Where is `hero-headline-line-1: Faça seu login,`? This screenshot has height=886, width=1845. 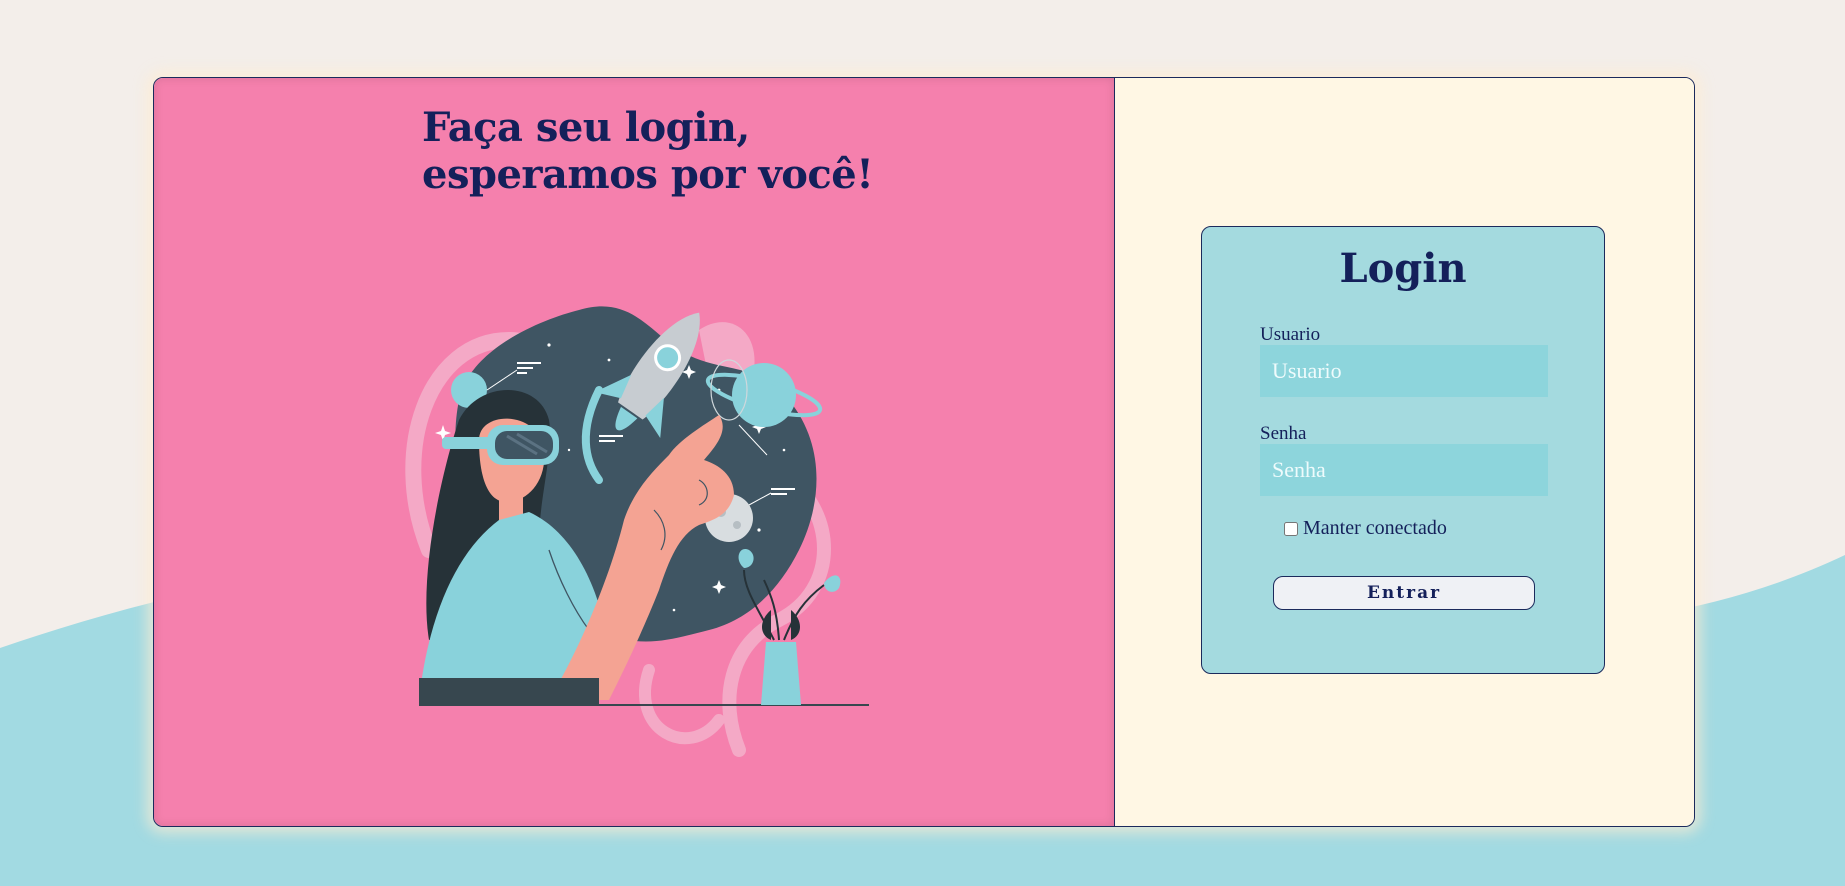 hero-headline-line-1: Faça seu login, is located at coordinates (586, 127).